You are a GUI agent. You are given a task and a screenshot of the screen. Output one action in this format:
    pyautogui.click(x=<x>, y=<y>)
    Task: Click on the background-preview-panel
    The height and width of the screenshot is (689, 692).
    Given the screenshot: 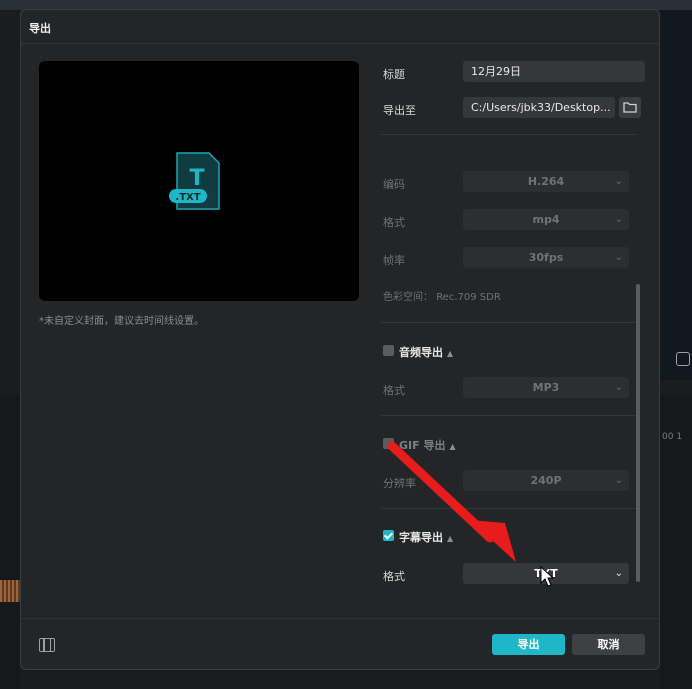 What is the action you would take?
    pyautogui.click(x=676, y=195)
    